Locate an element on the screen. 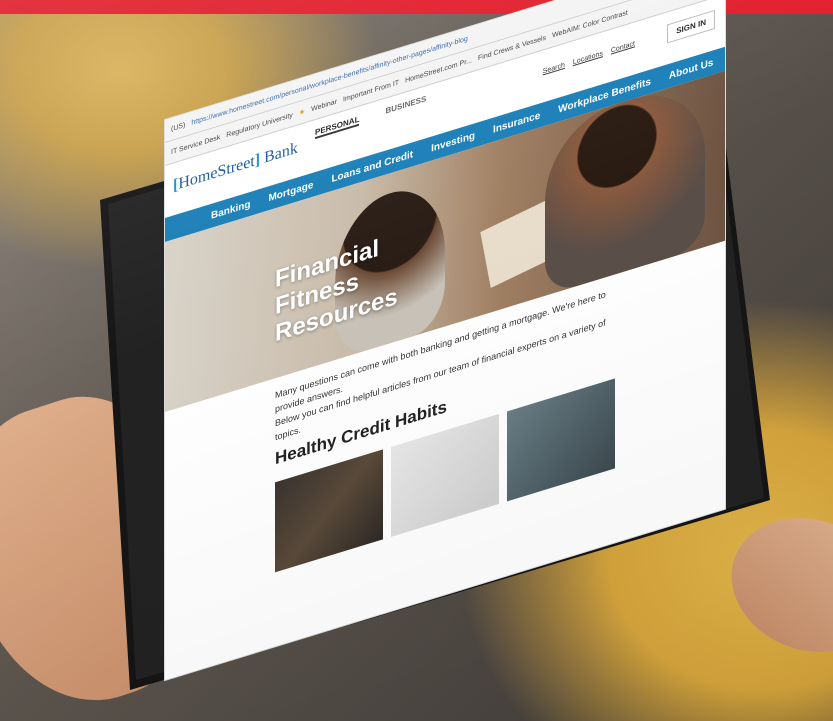 The height and width of the screenshot is (721, 833). star-icon: ★ is located at coordinates (302, 113).